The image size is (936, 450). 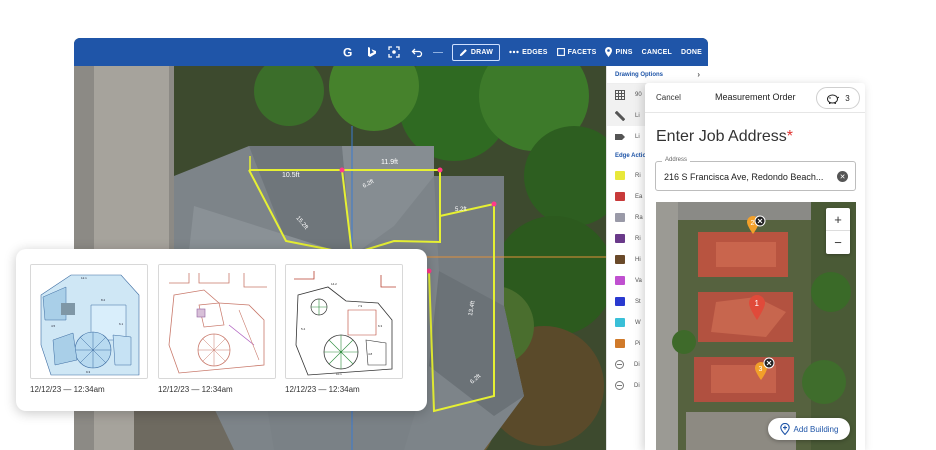 I want to click on pin-3-number: 3, so click(x=761, y=369).